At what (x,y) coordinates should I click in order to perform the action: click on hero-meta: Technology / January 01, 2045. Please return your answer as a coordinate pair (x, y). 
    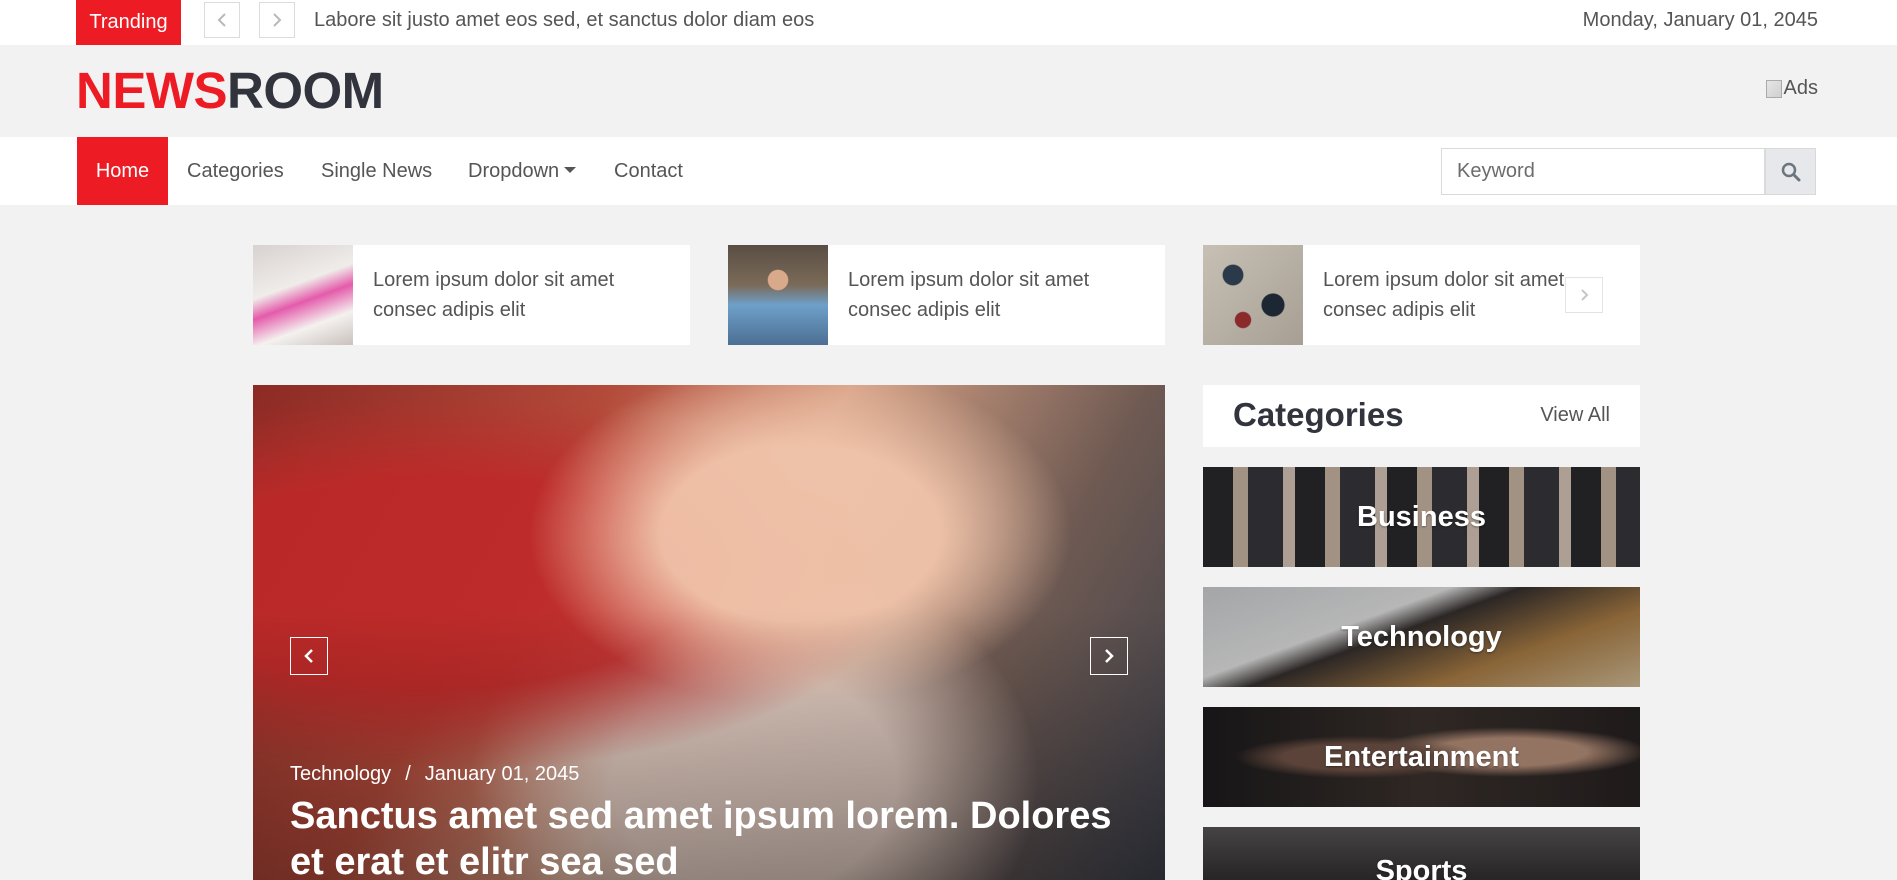
    Looking at the image, I should click on (434, 774).